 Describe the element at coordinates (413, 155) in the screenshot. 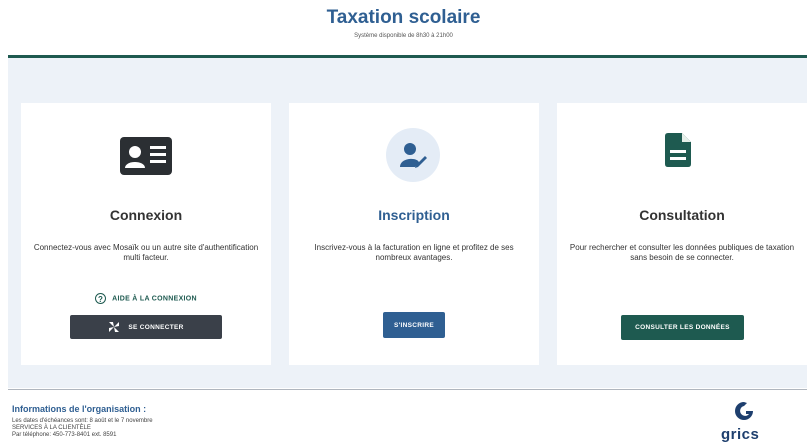

I see `user-edit-icon` at that location.